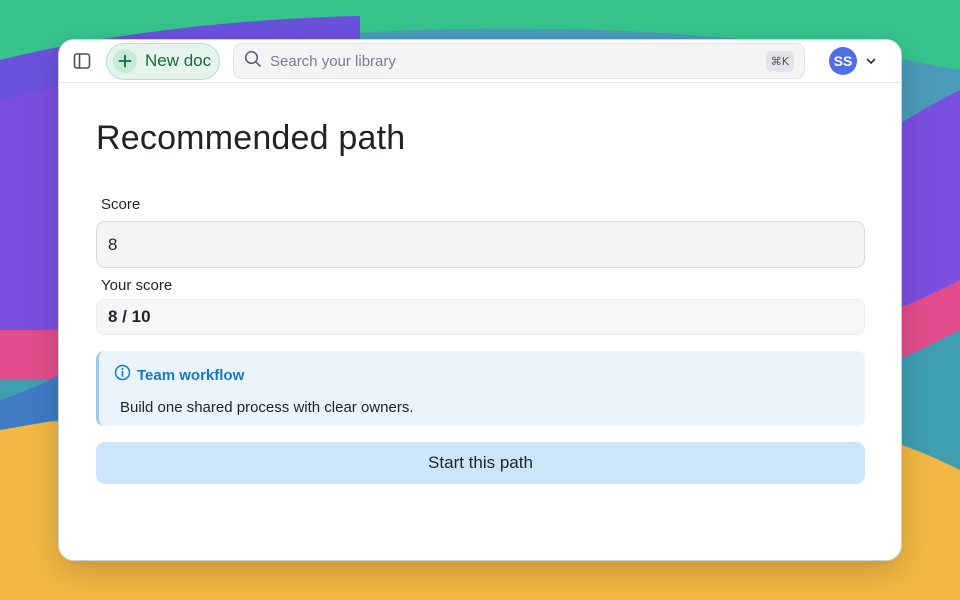  What do you see at coordinates (253, 61) in the screenshot?
I see `search-icon` at bounding box center [253, 61].